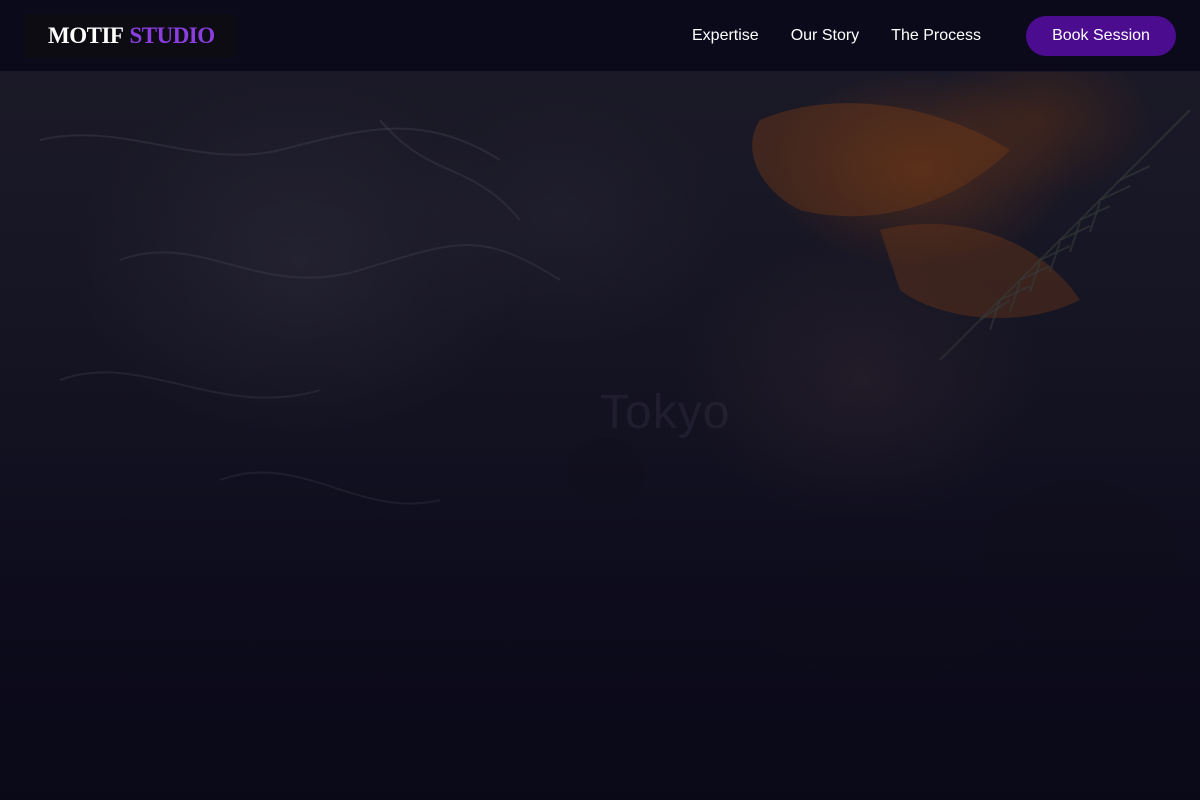 Image resolution: width=1200 pixels, height=800 pixels. I want to click on brand-logo: MOTIF STUDIO, so click(130, 36).